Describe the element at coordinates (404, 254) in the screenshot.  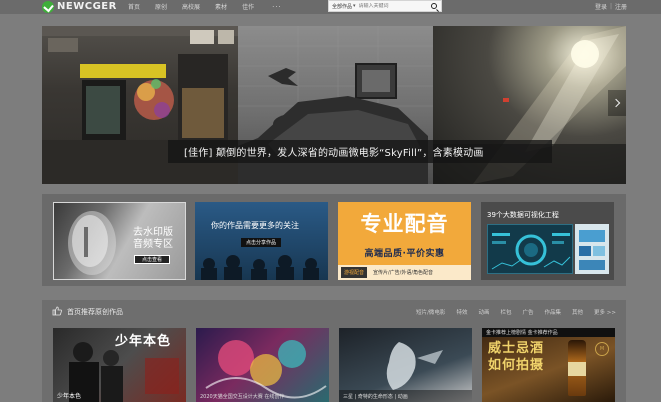
I see `promo-voiceover-subtitle: 高端品质·平价实惠` at that location.